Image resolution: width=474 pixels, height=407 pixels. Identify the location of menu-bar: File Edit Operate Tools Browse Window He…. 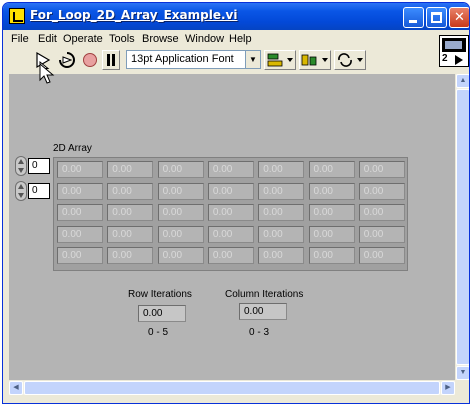
(236, 39).